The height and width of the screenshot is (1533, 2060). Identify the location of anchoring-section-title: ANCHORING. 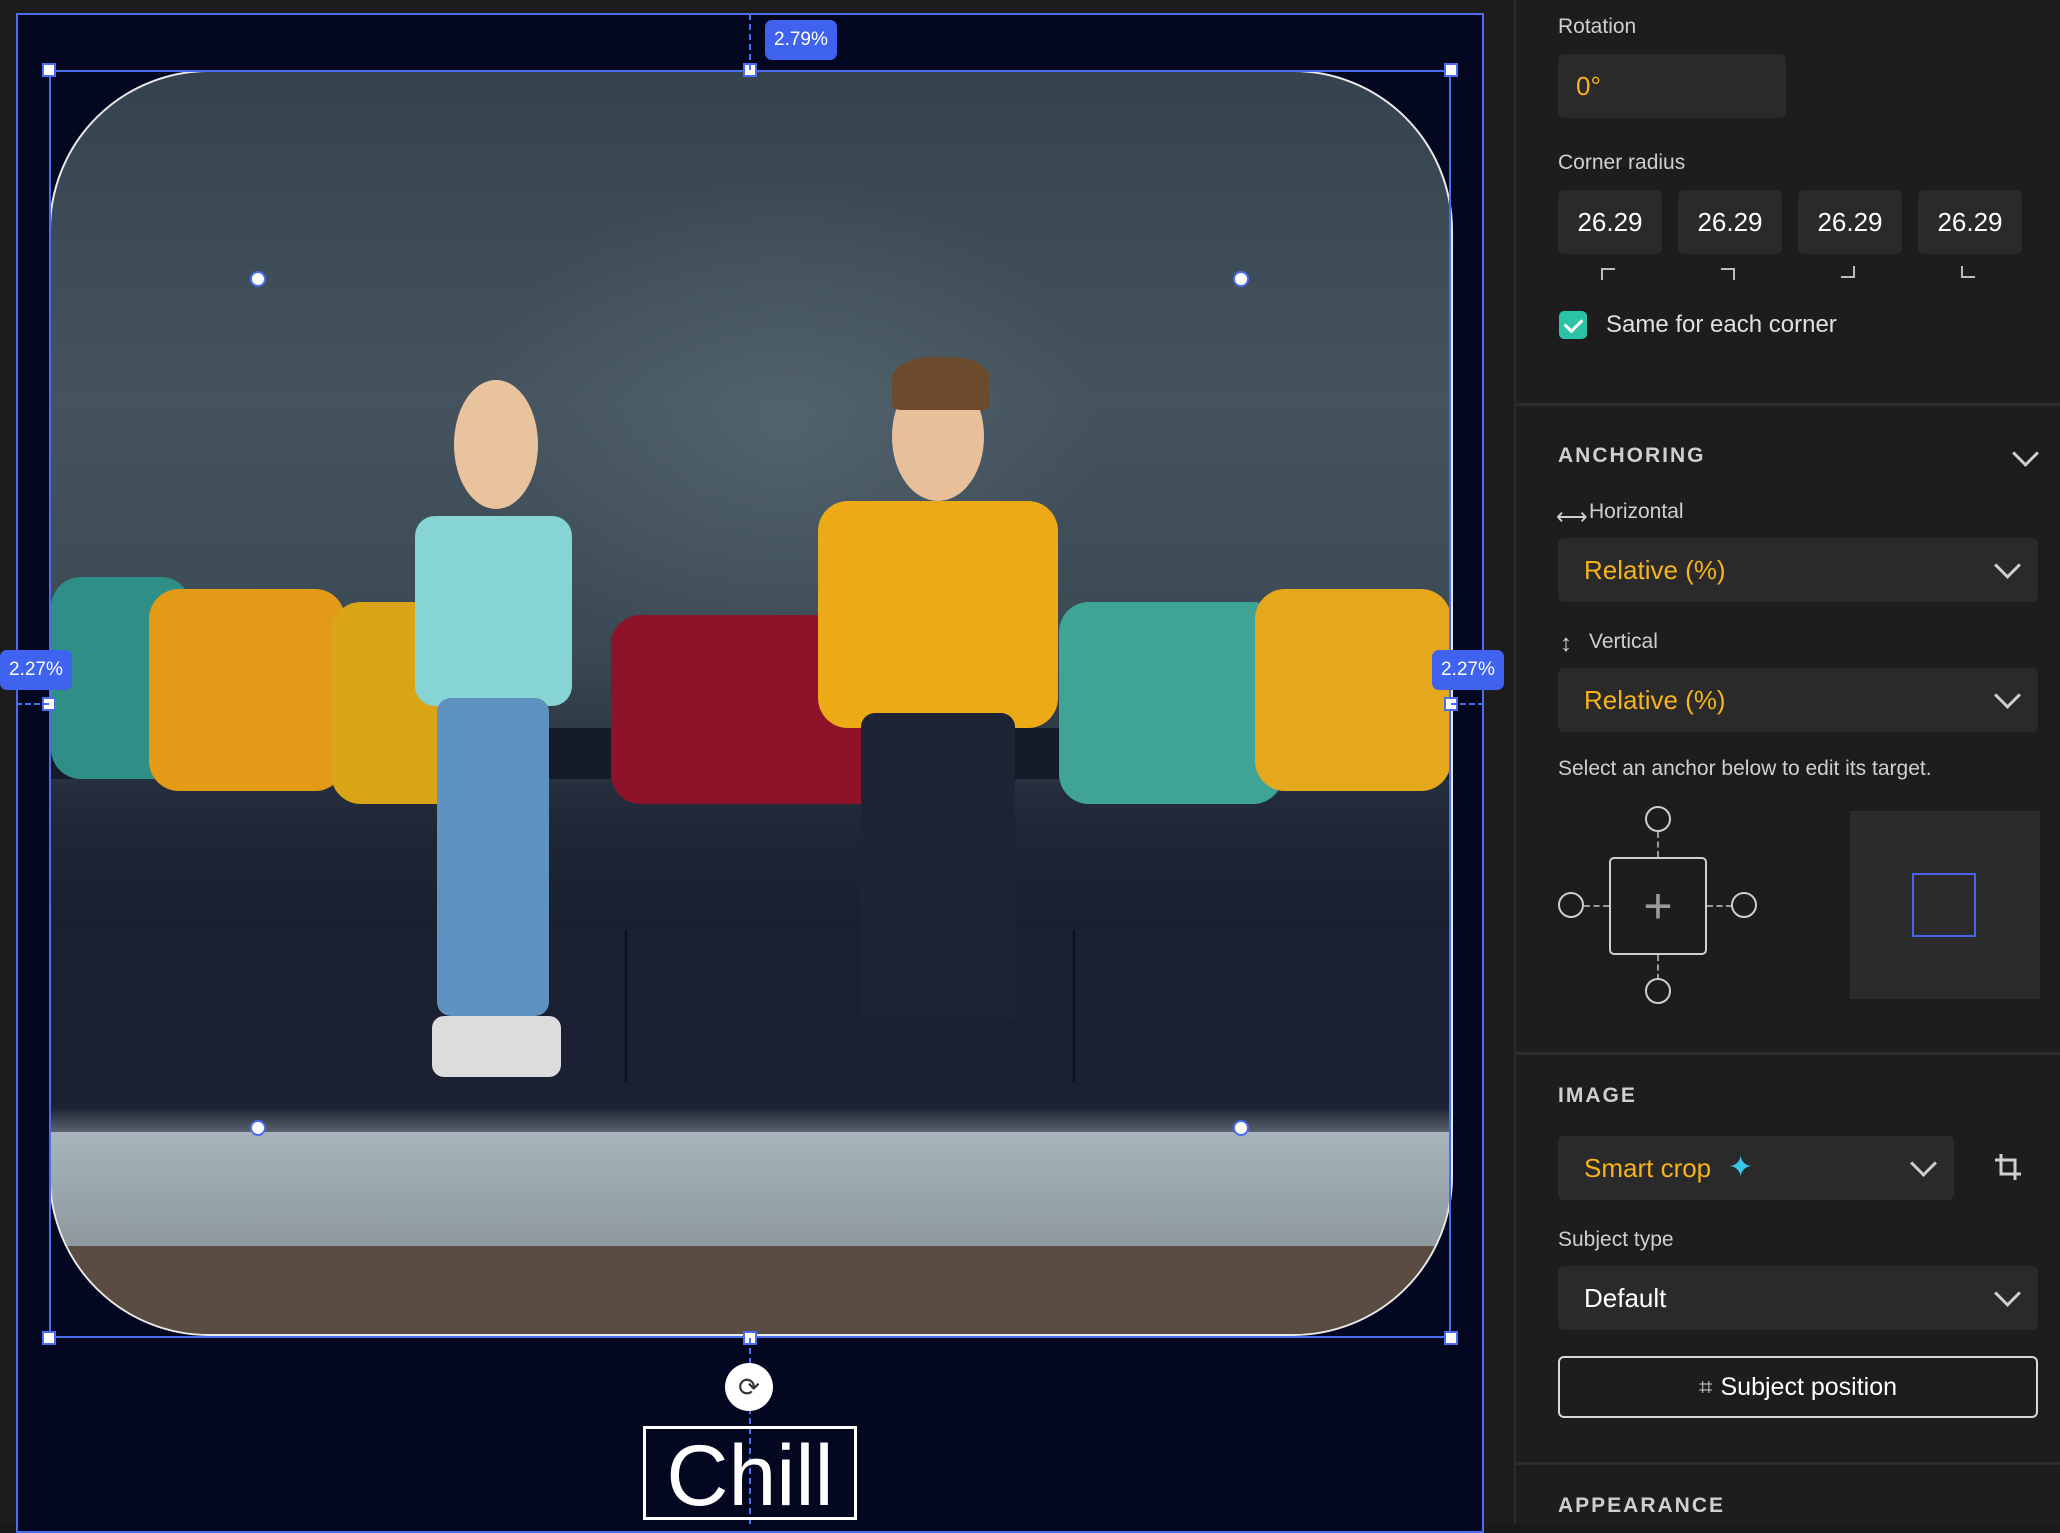
(1632, 456).